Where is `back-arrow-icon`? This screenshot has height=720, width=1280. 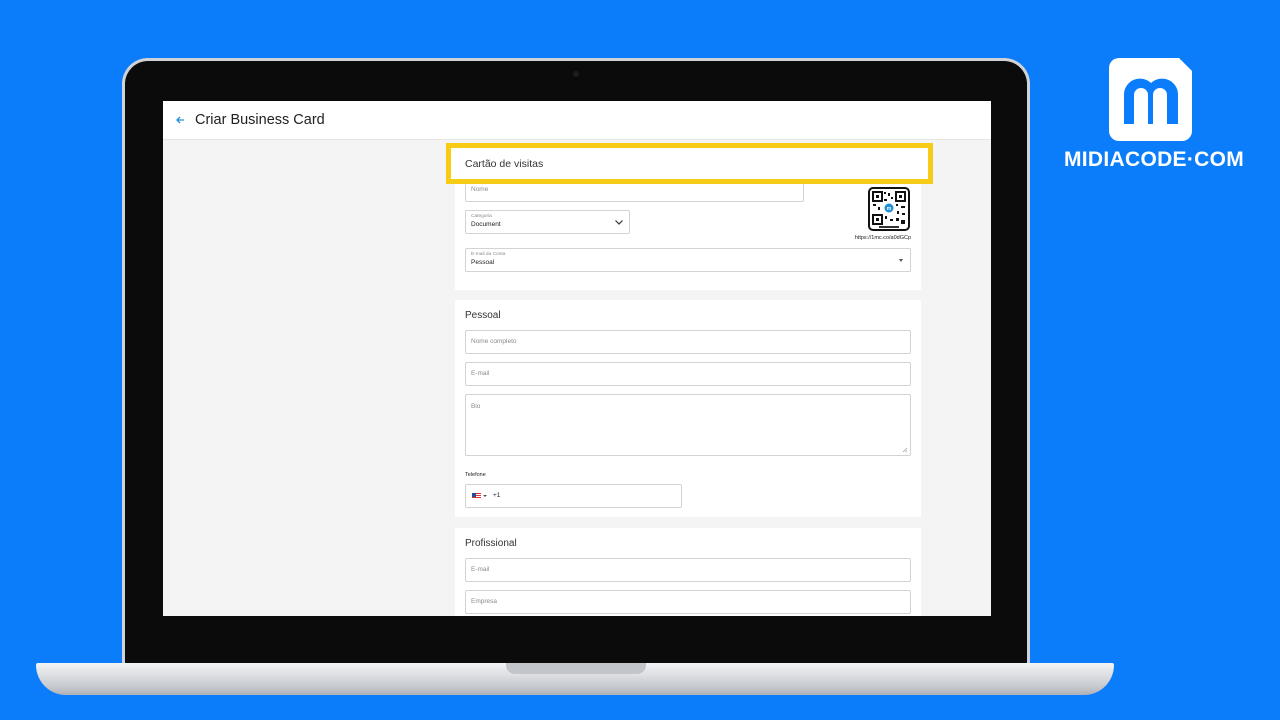 back-arrow-icon is located at coordinates (180, 120).